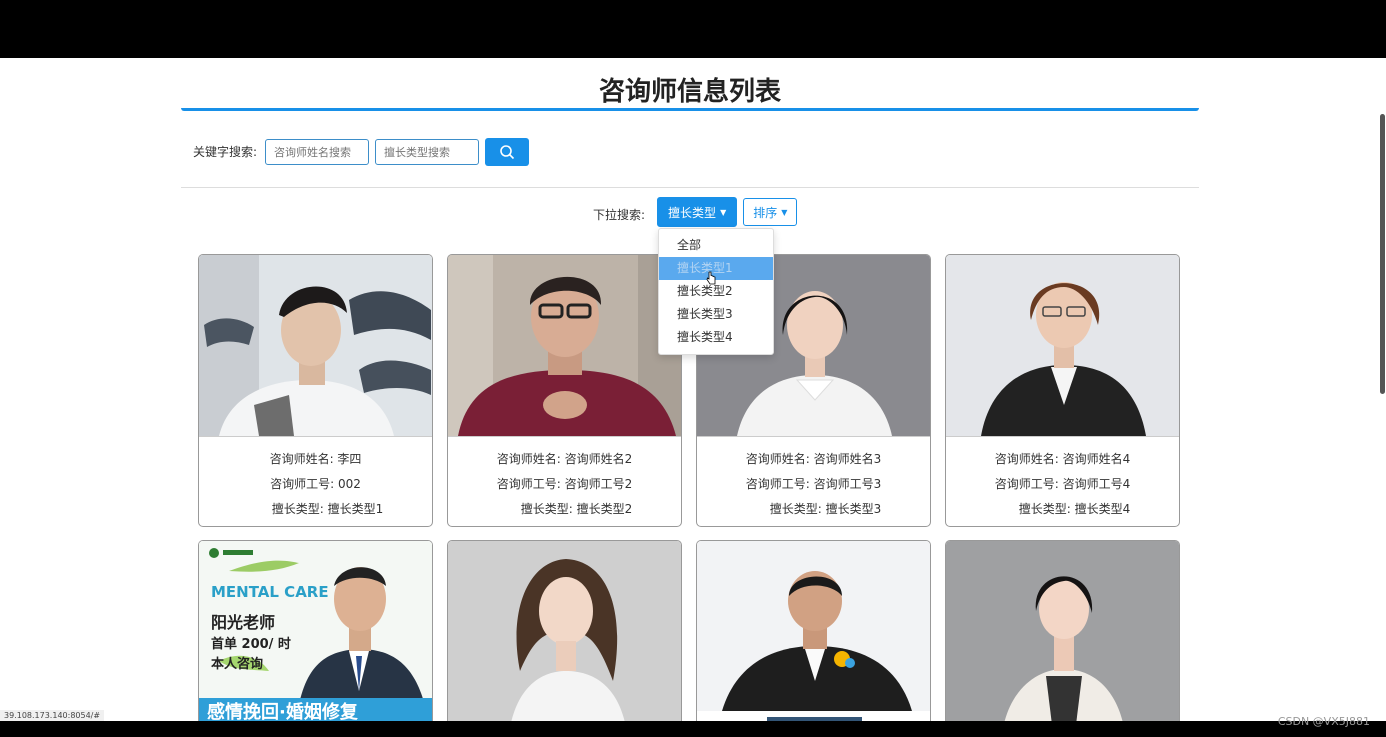 Image resolution: width=1386 pixels, height=737 pixels. Describe the element at coordinates (765, 212) in the screenshot. I see `sort-dropdown-label: 排序` at that location.